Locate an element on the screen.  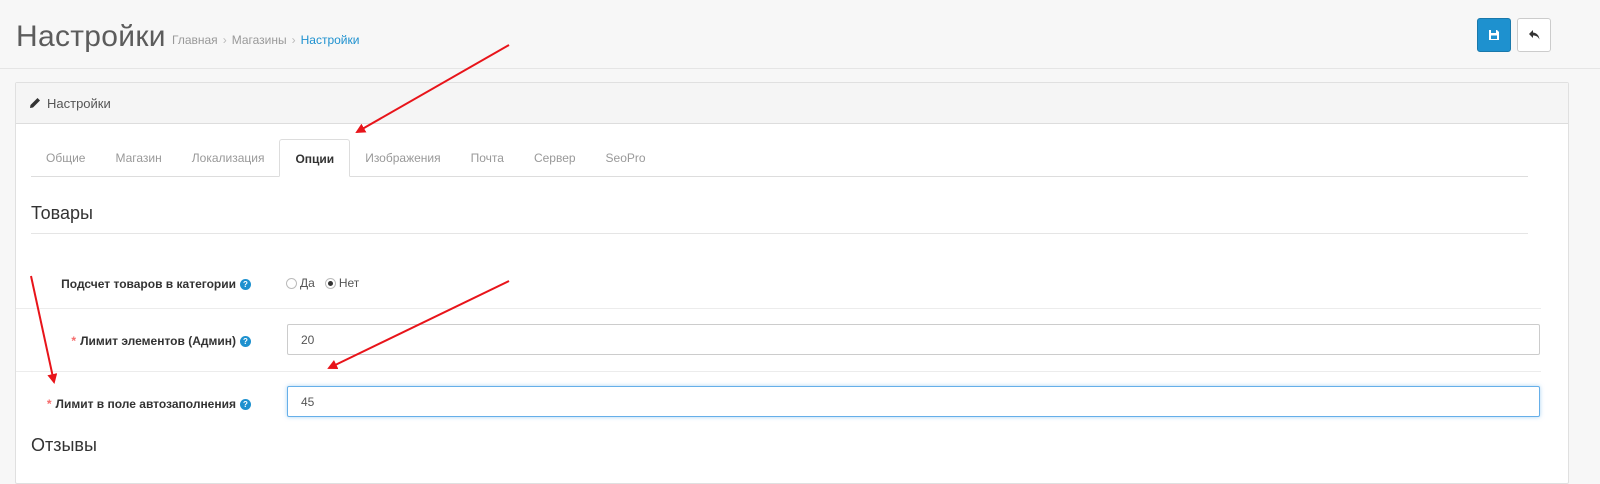
form-row-admin-limit: * Лимит элементов (Админ) ? is located at coordinates (778, 339).